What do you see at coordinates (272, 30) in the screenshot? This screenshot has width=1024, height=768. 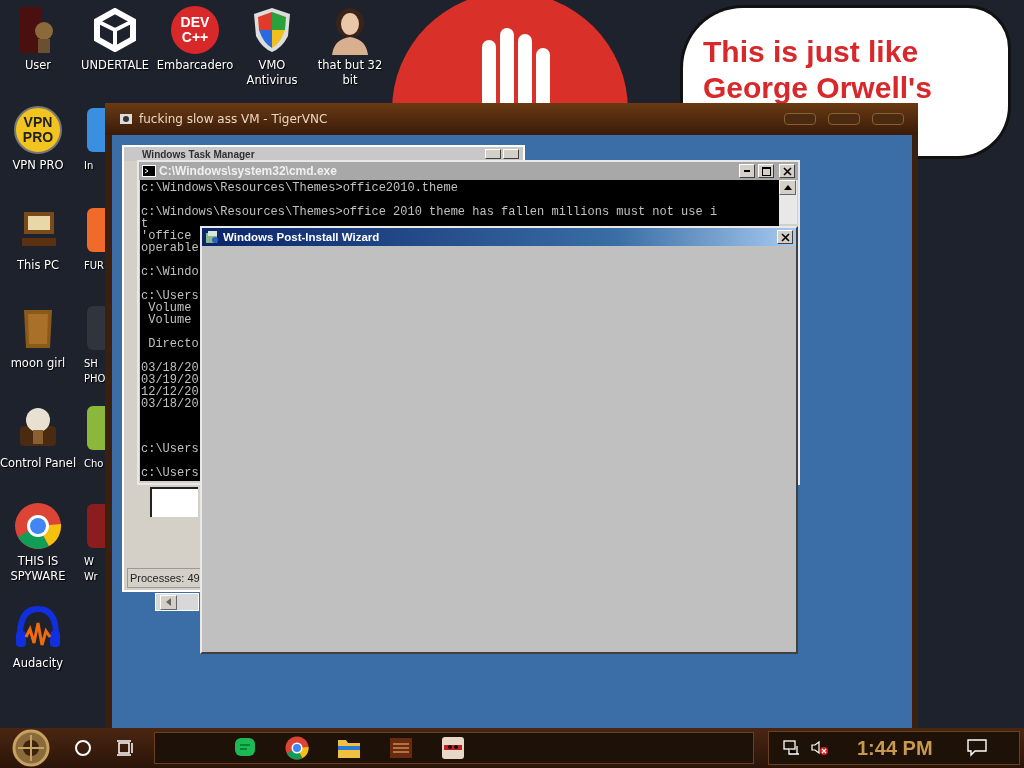 I see `shield-icon` at bounding box center [272, 30].